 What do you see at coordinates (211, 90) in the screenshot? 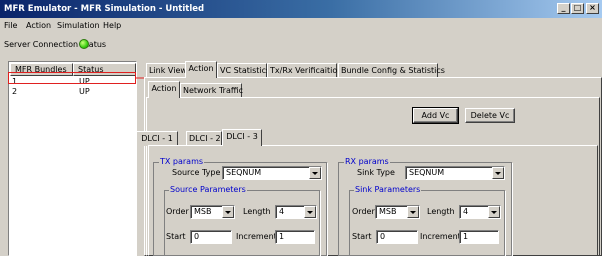
I see `subtab-network-traffic: Network Traffic` at bounding box center [211, 90].